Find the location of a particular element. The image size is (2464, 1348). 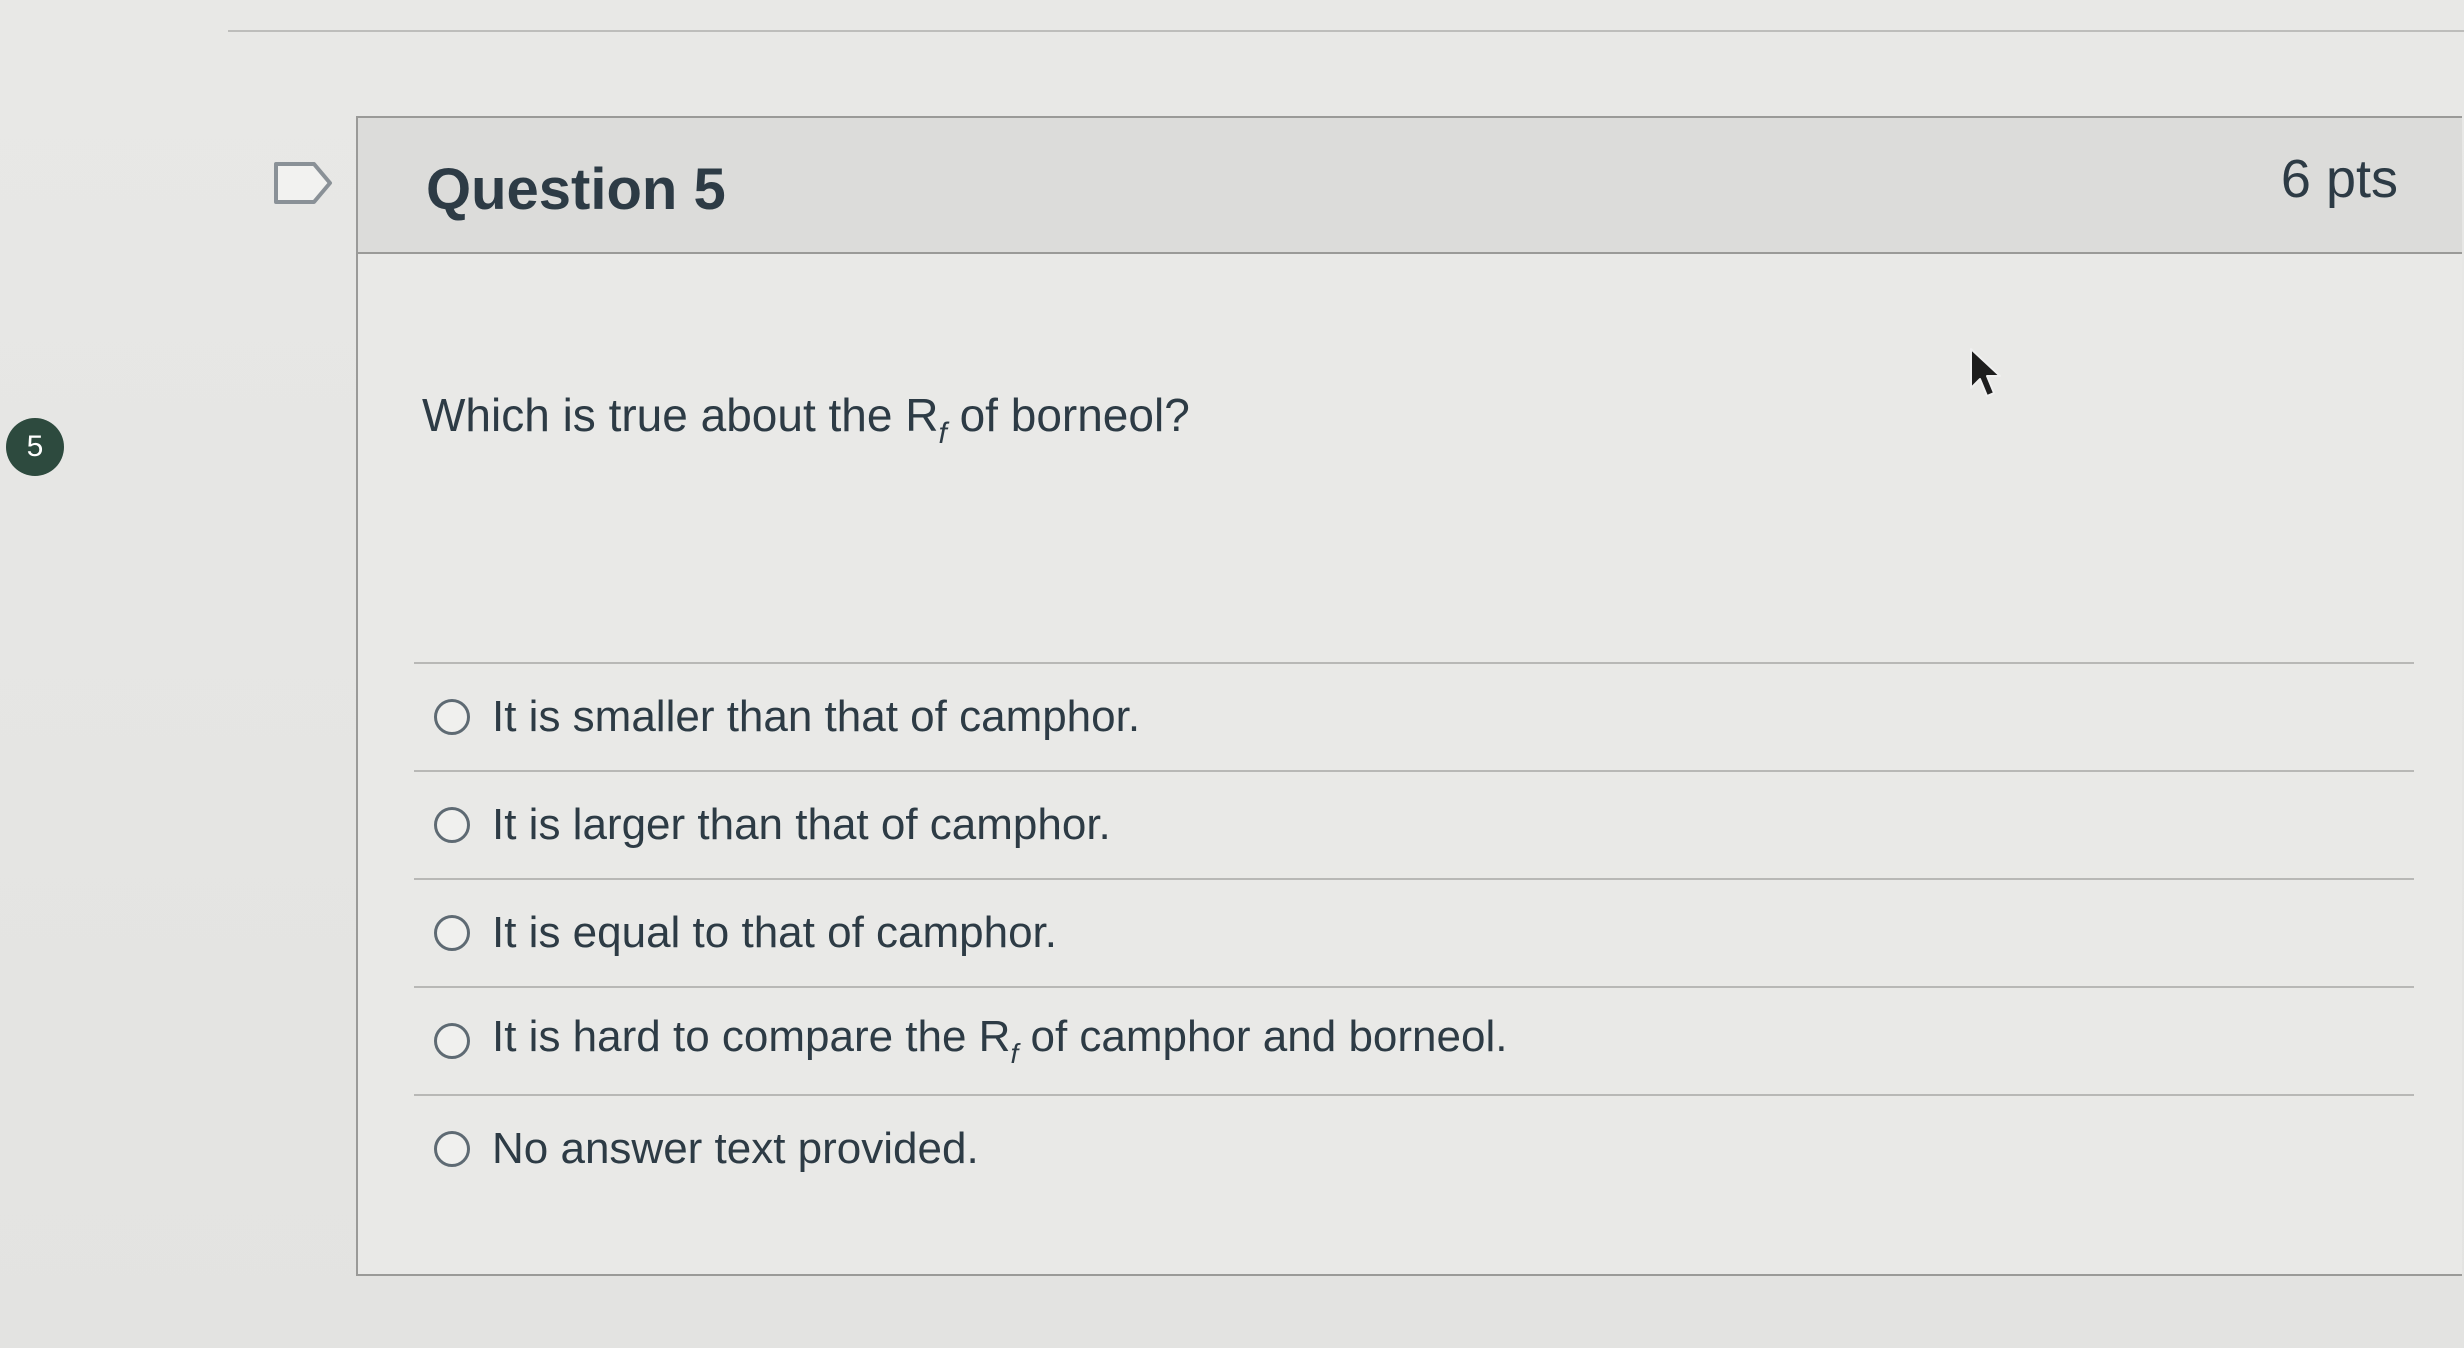

answer-label-suffix: of camphor and borneol. is located at coordinates (1263, 1036).